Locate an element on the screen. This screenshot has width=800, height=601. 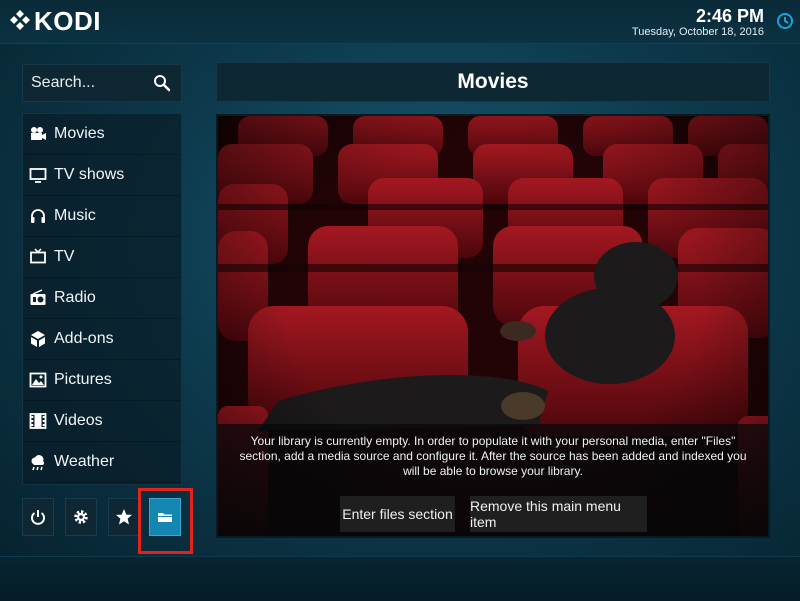
film-icon is located at coordinates (38, 421).